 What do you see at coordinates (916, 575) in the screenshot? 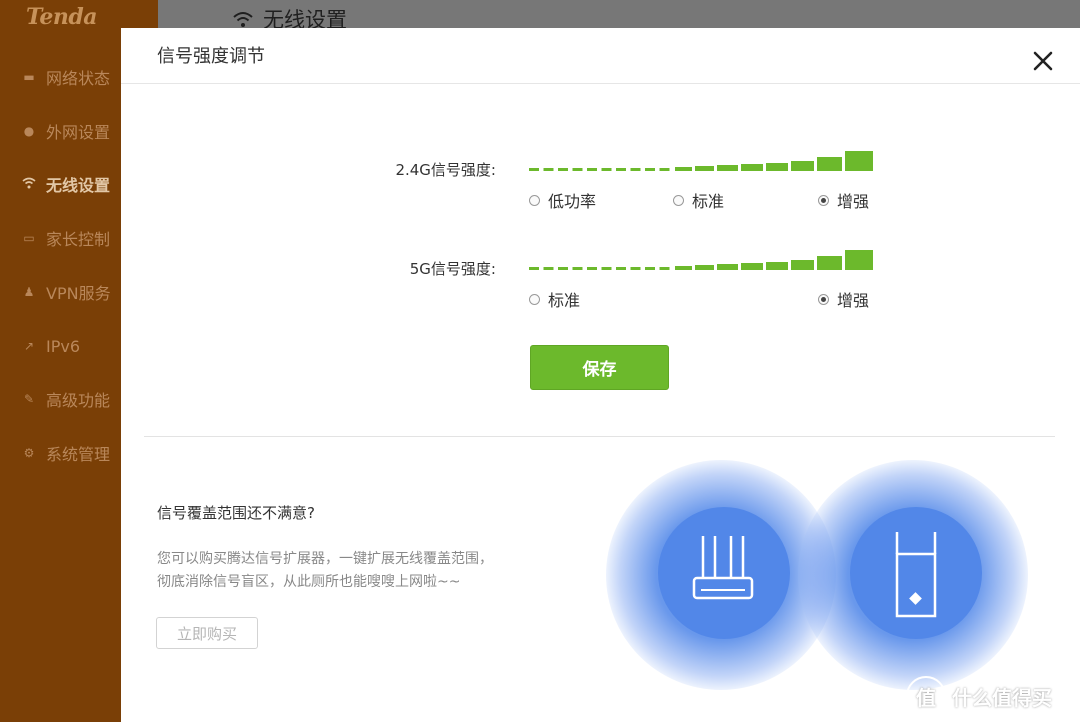
I see `extender-icon` at bounding box center [916, 575].